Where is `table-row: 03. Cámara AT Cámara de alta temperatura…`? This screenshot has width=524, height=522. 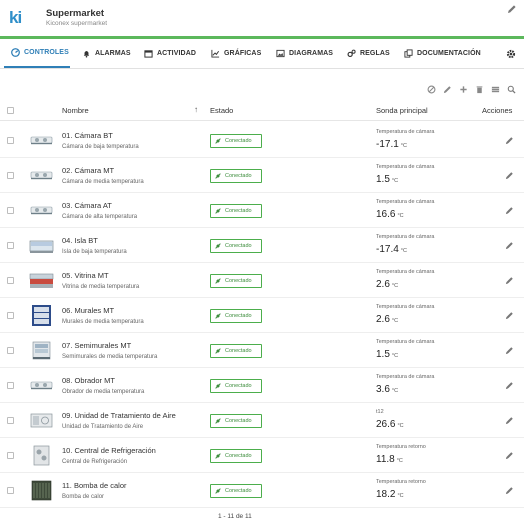
table-row: 03. Cámara AT Cámara de alta temperatura… is located at coordinates (262, 210).